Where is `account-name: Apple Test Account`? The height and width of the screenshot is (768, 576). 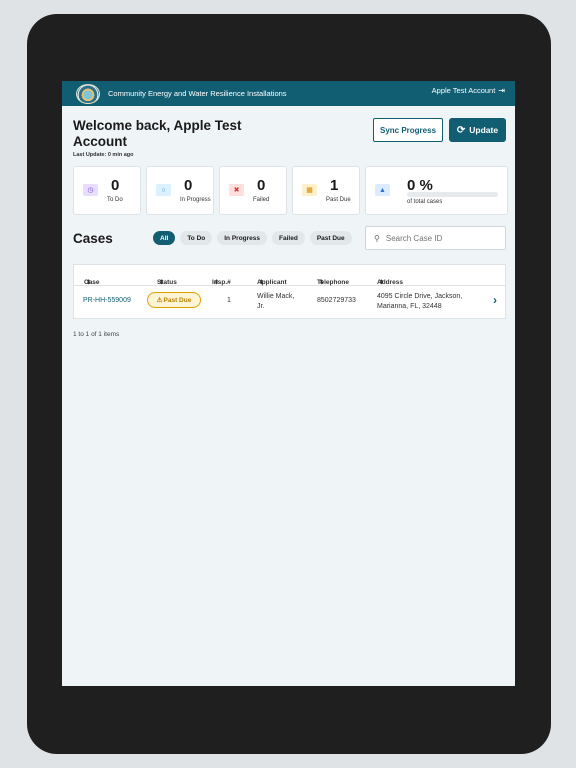
account-name: Apple Test Account is located at coordinates (463, 90).